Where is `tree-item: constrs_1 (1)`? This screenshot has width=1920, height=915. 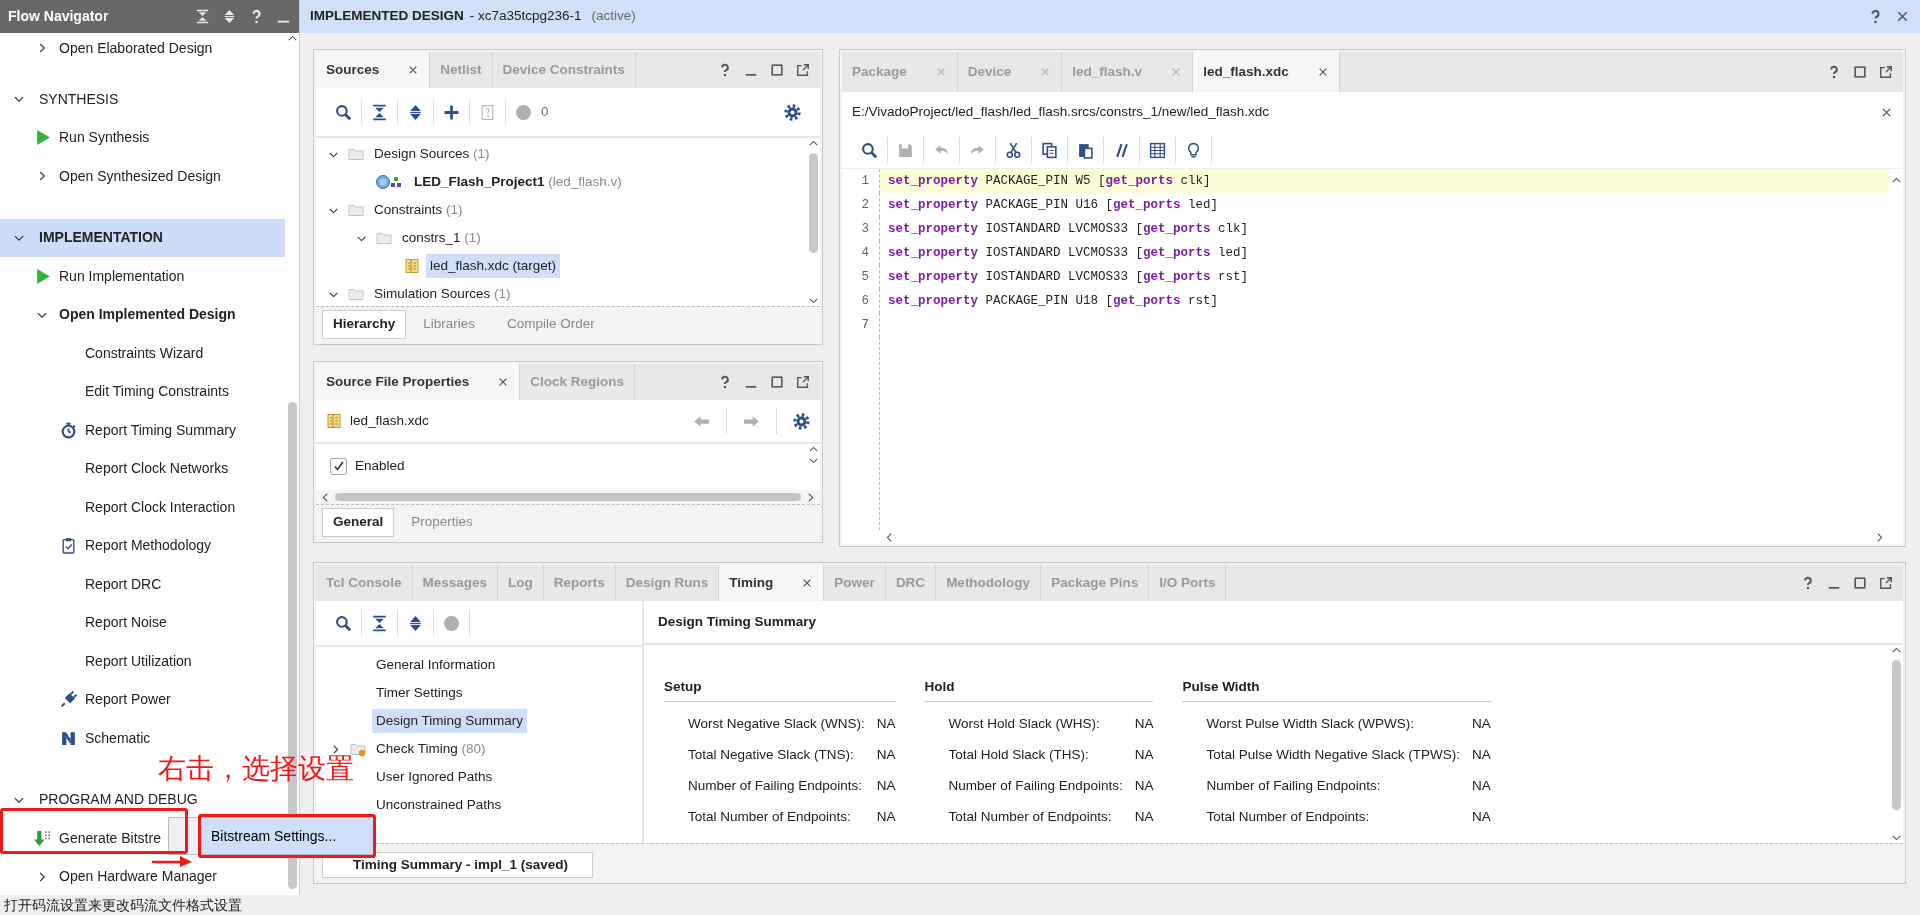 tree-item: constrs_1 (1) is located at coordinates (441, 238).